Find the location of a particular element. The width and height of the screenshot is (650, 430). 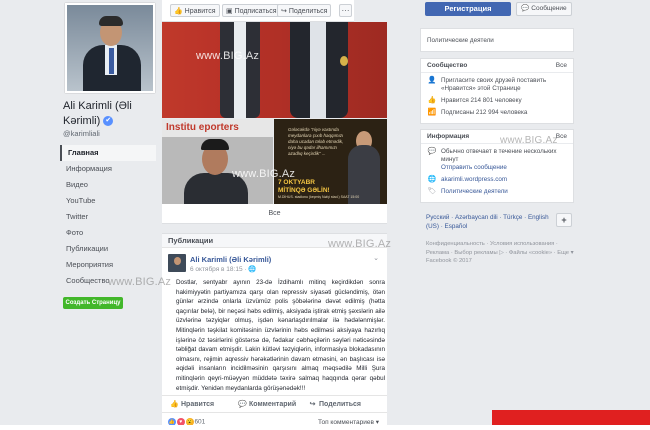

photo-banner-text: Institu eporters is located at coordinates (217, 128).